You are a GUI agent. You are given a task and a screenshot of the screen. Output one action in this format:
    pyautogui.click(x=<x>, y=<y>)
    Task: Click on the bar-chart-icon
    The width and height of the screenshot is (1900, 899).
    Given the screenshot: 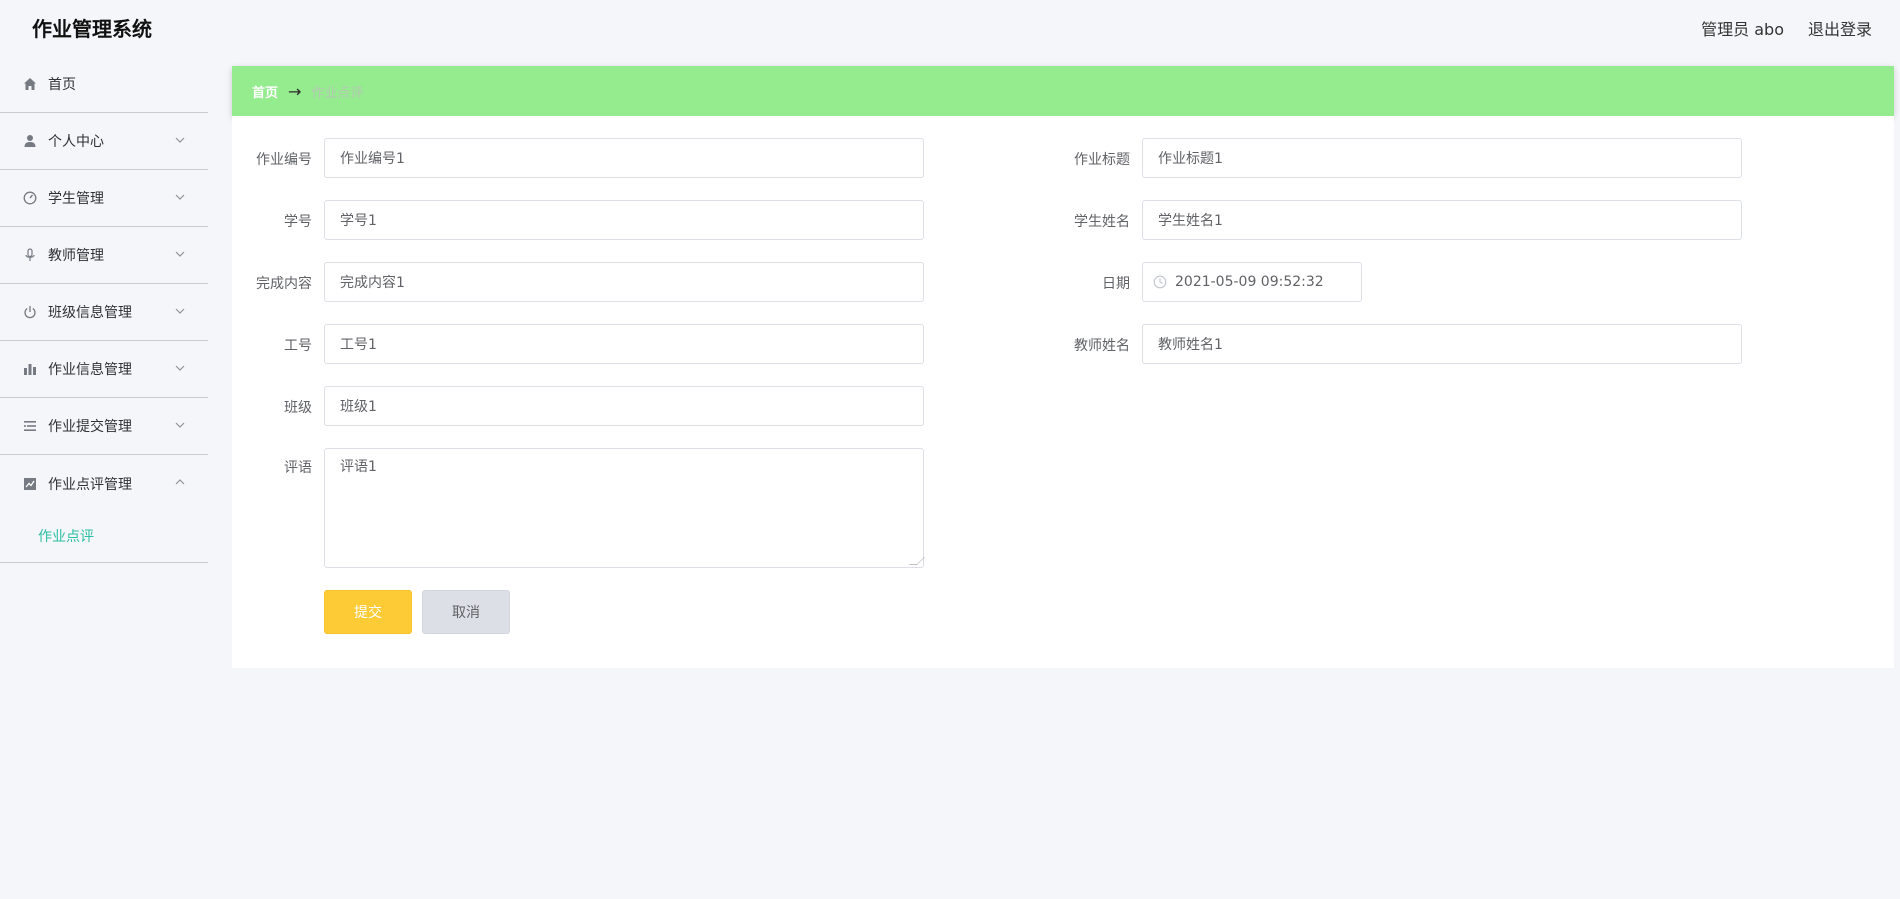 What is the action you would take?
    pyautogui.click(x=30, y=369)
    